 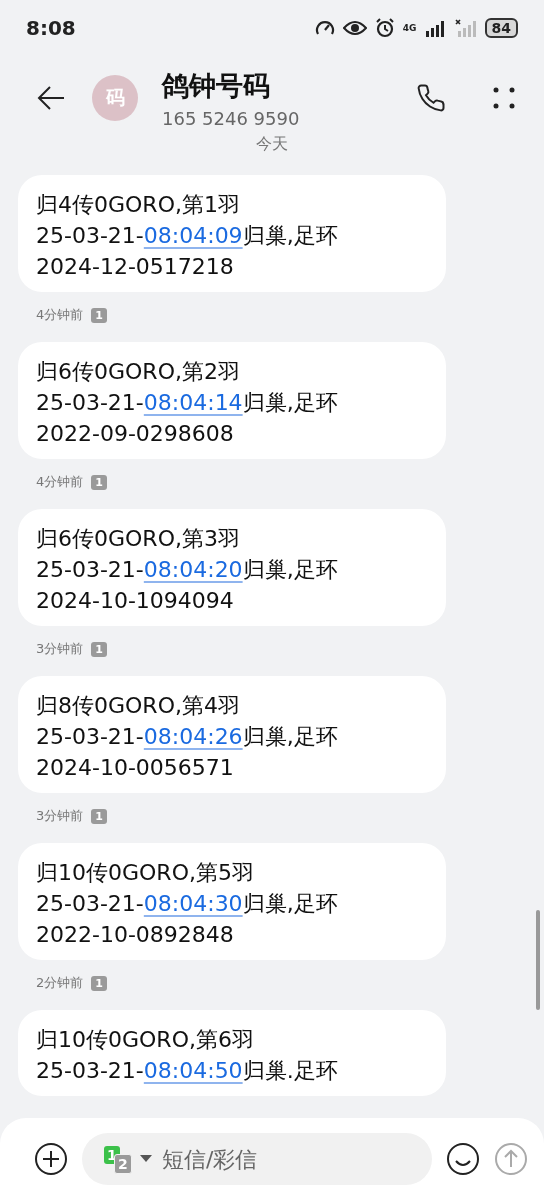 What do you see at coordinates (465, 28) in the screenshot?
I see `no-signal-icon` at bounding box center [465, 28].